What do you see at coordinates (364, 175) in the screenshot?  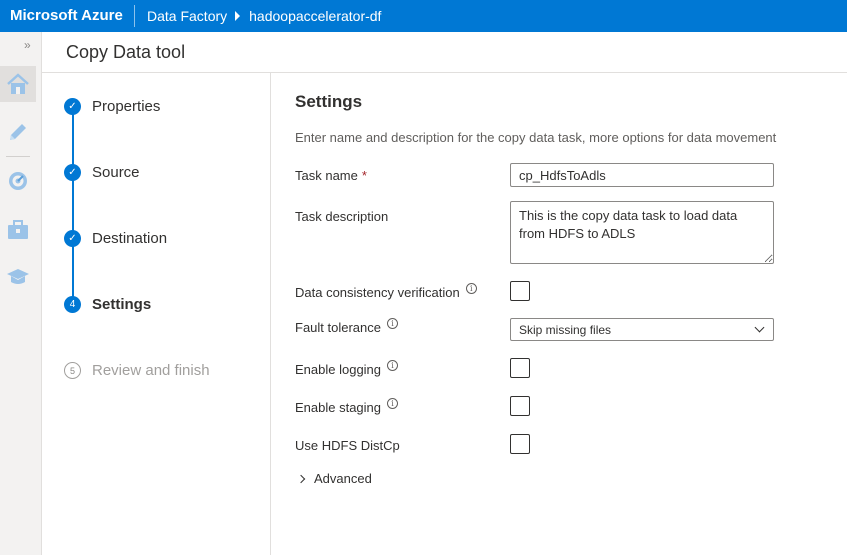 I see `required-marker: *` at bounding box center [364, 175].